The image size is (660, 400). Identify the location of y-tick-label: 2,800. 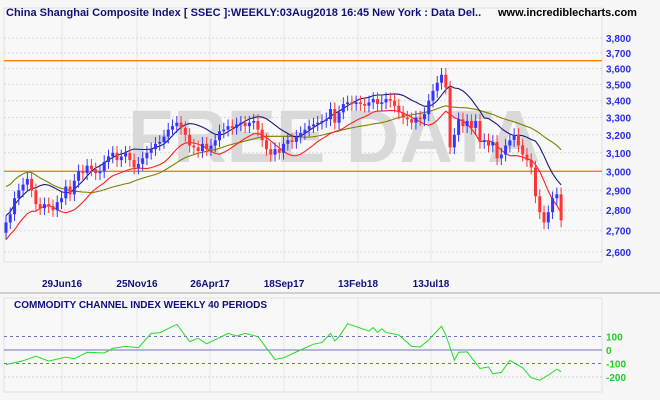
(618, 211).